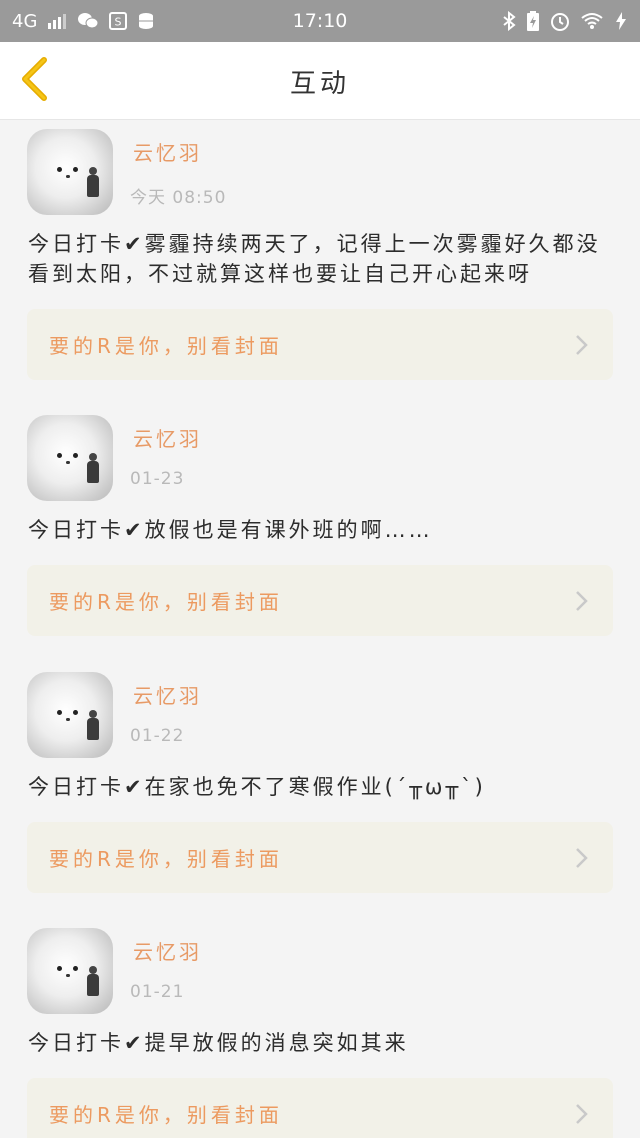 The height and width of the screenshot is (1138, 640). What do you see at coordinates (218, 1043) in the screenshot?
I see `post-content: 今日打卡✔提早放假的消息突如其来` at bounding box center [218, 1043].